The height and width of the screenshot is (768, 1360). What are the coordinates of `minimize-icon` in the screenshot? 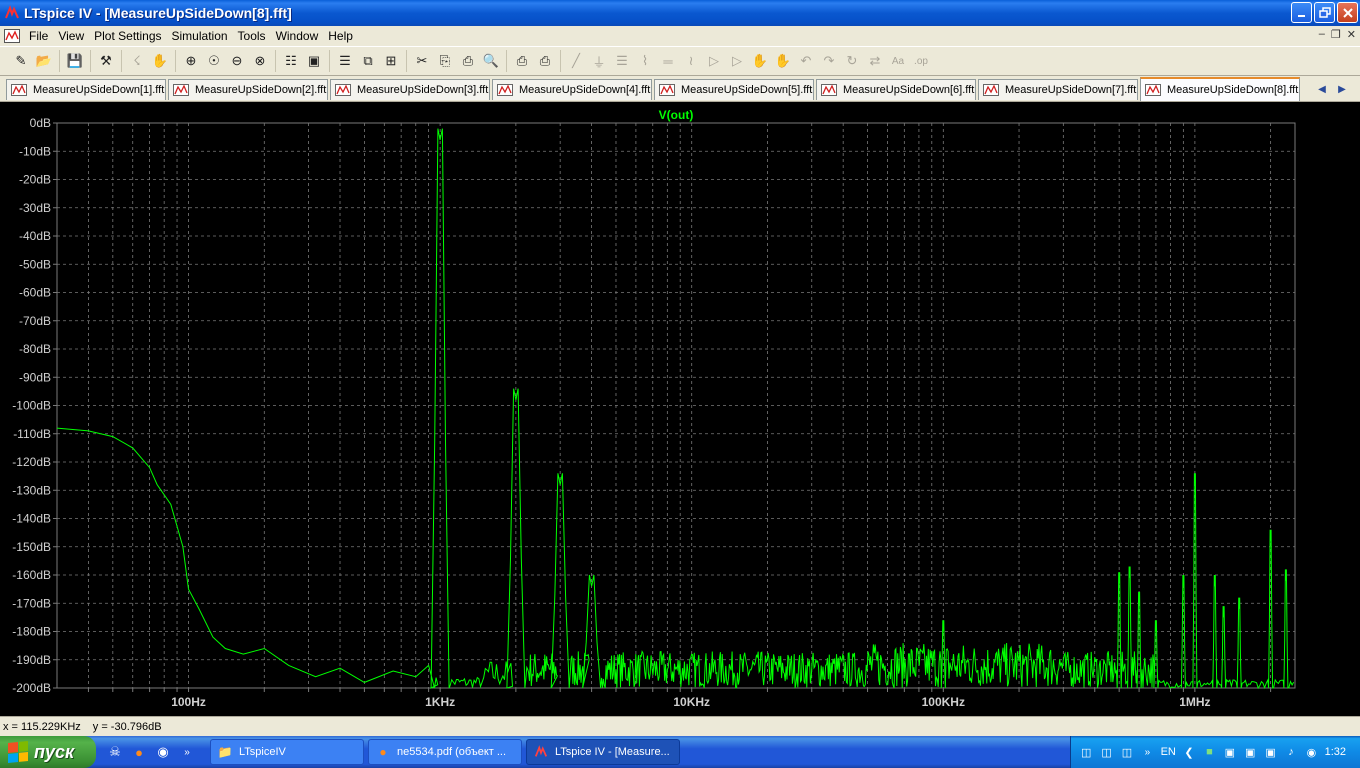 It's located at (1301, 15).